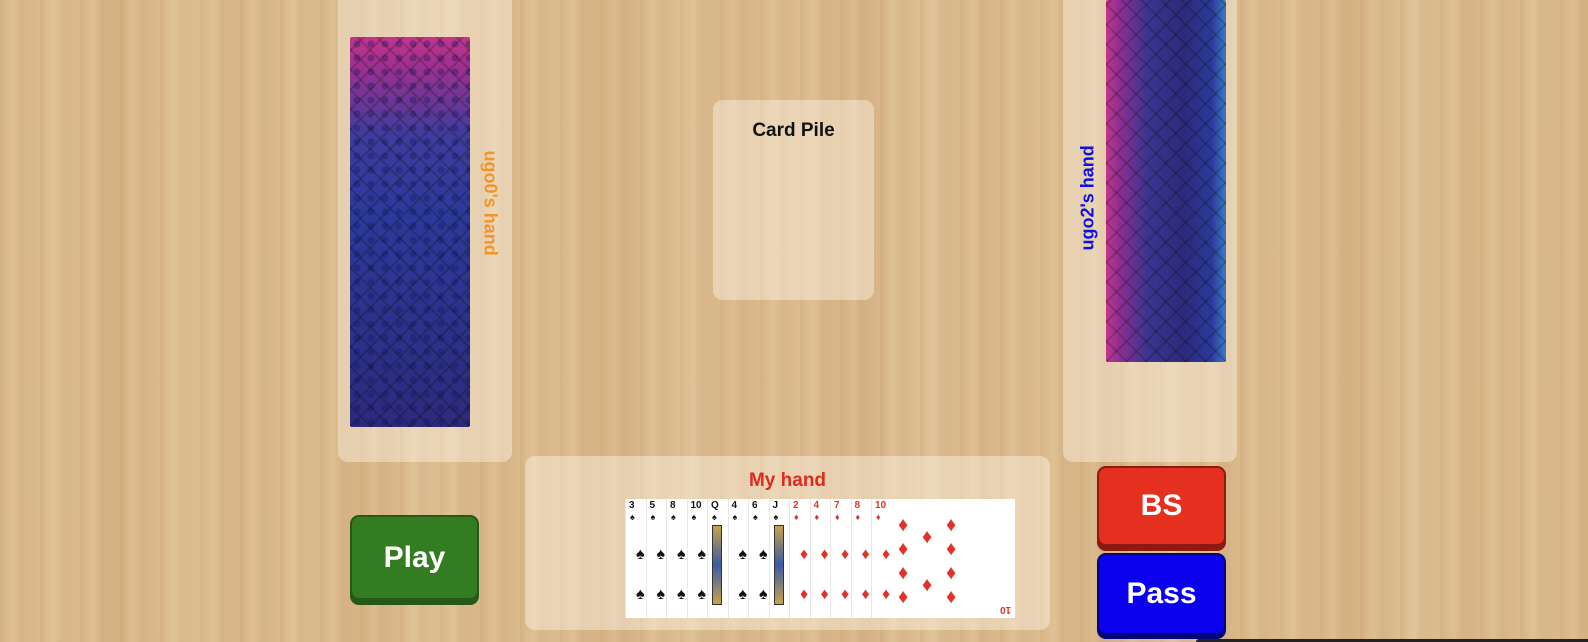 The width and height of the screenshot is (1588, 642). Describe the element at coordinates (1166, 181) in the screenshot. I see `right-player-card-stack` at that location.